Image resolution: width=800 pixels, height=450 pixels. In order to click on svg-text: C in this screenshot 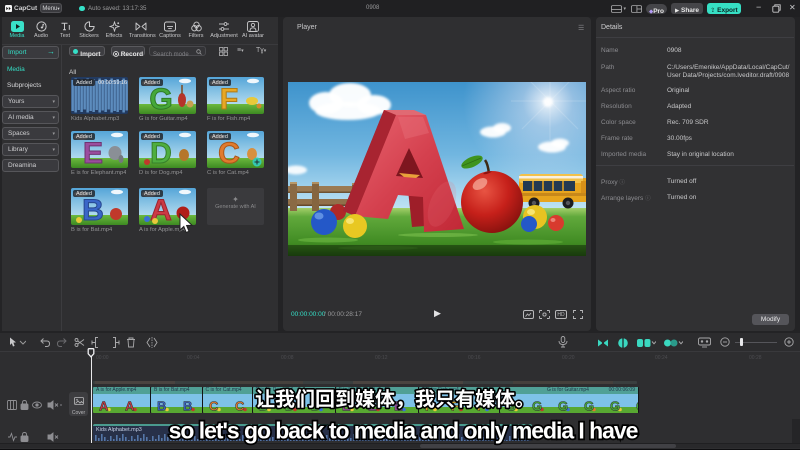, I will do `click(229, 152)`.